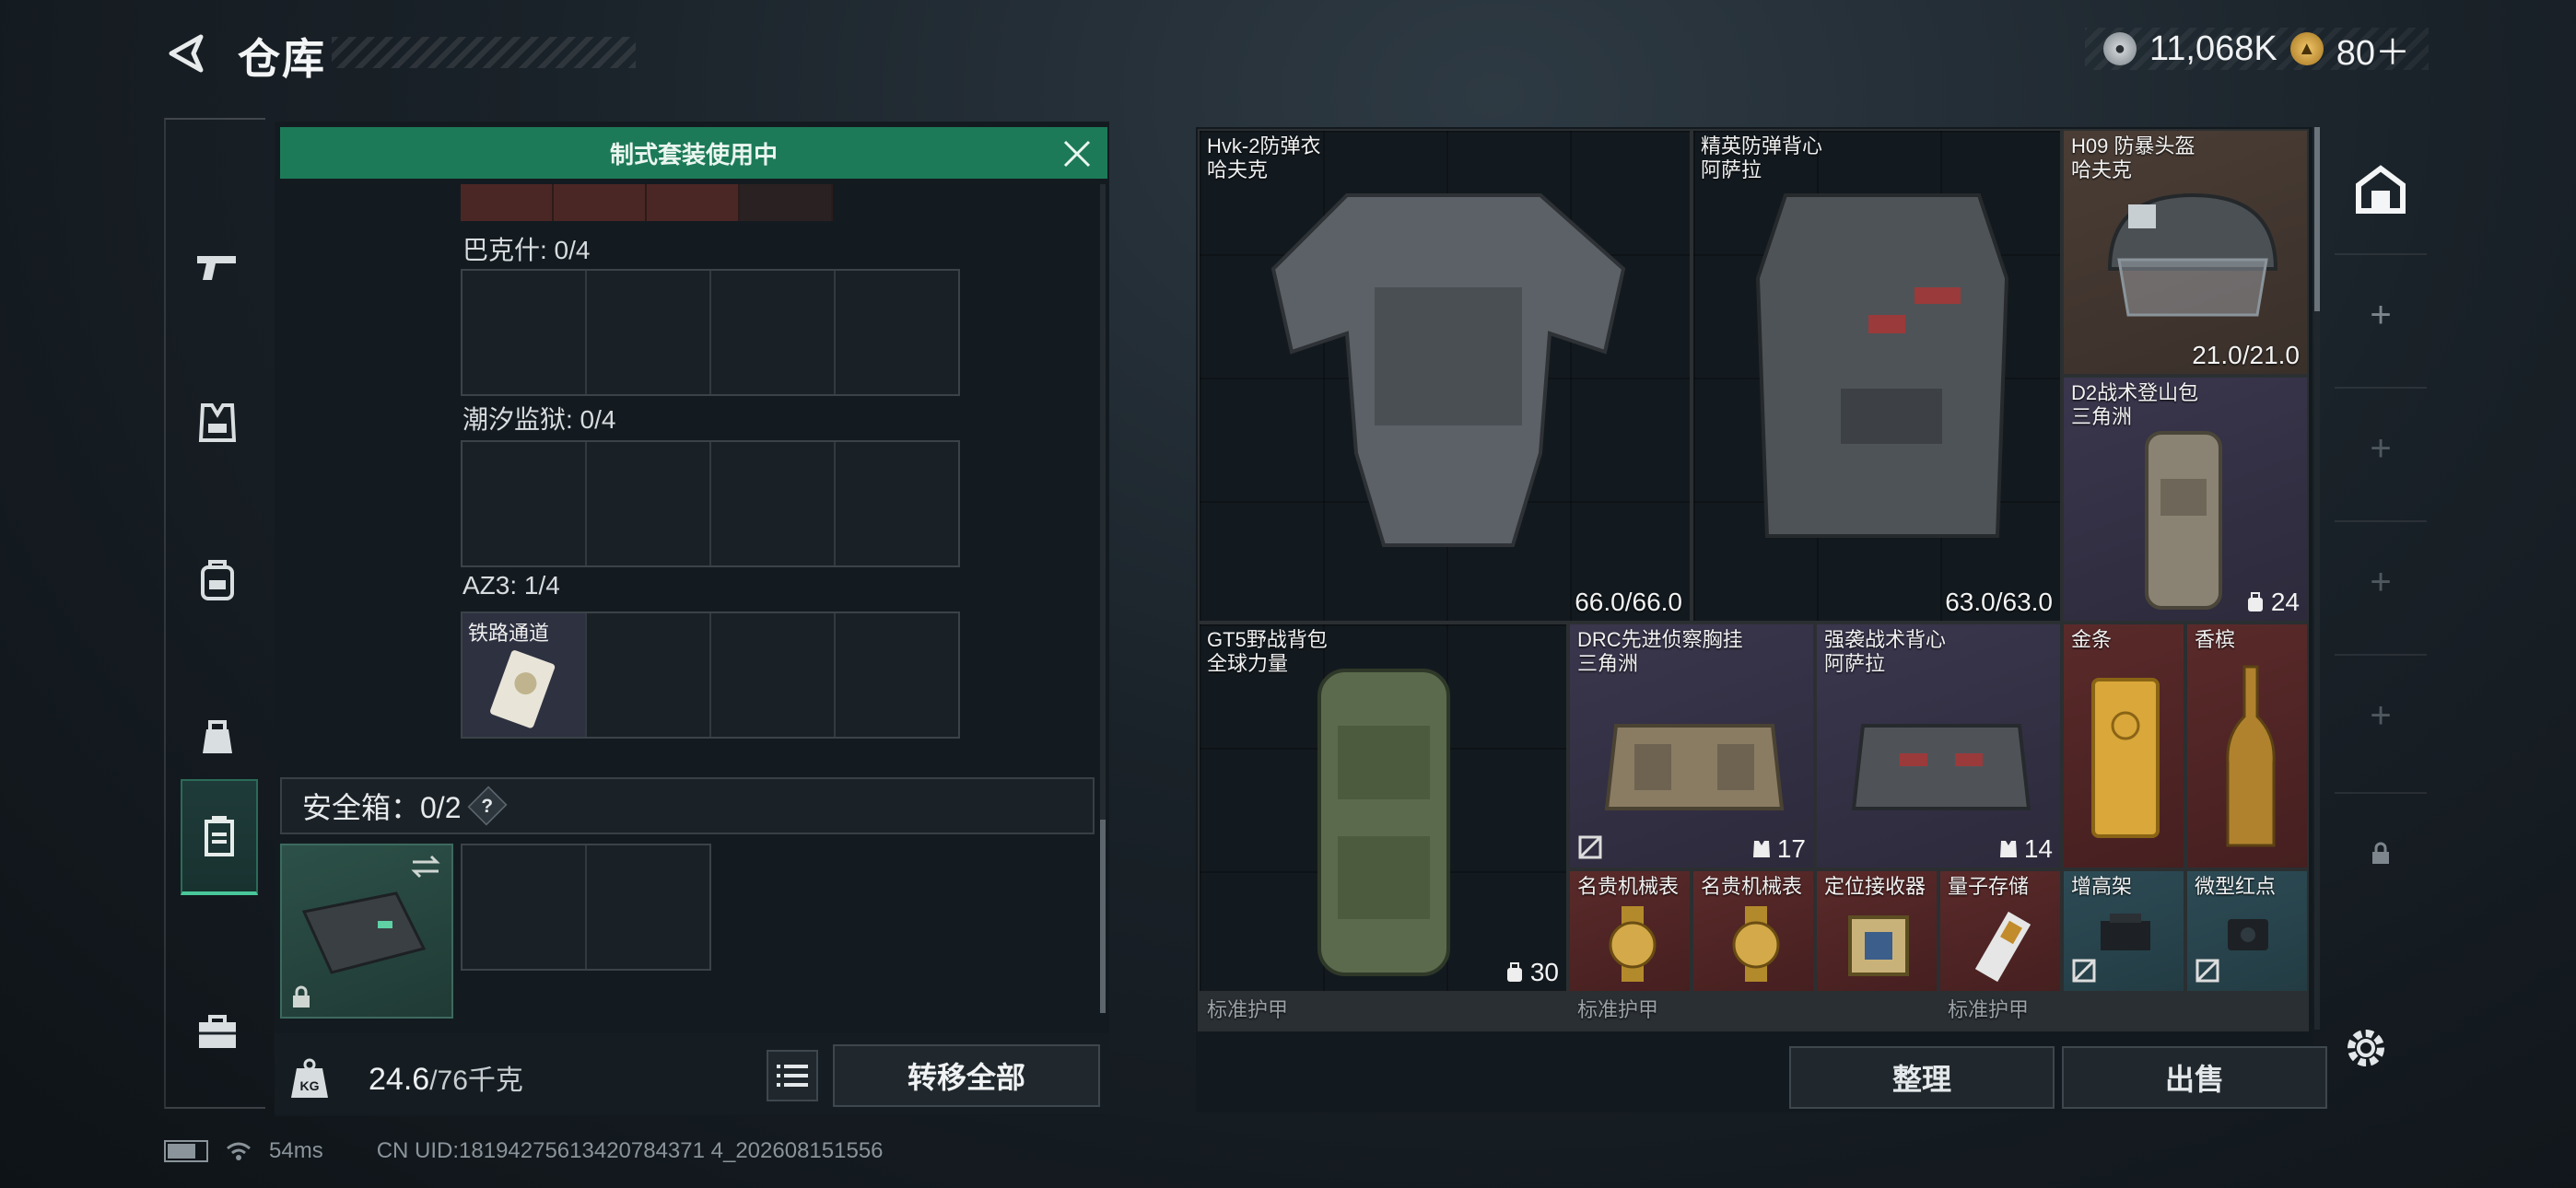  Describe the element at coordinates (1882, 365) in the screenshot. I see `vest-image` at that location.